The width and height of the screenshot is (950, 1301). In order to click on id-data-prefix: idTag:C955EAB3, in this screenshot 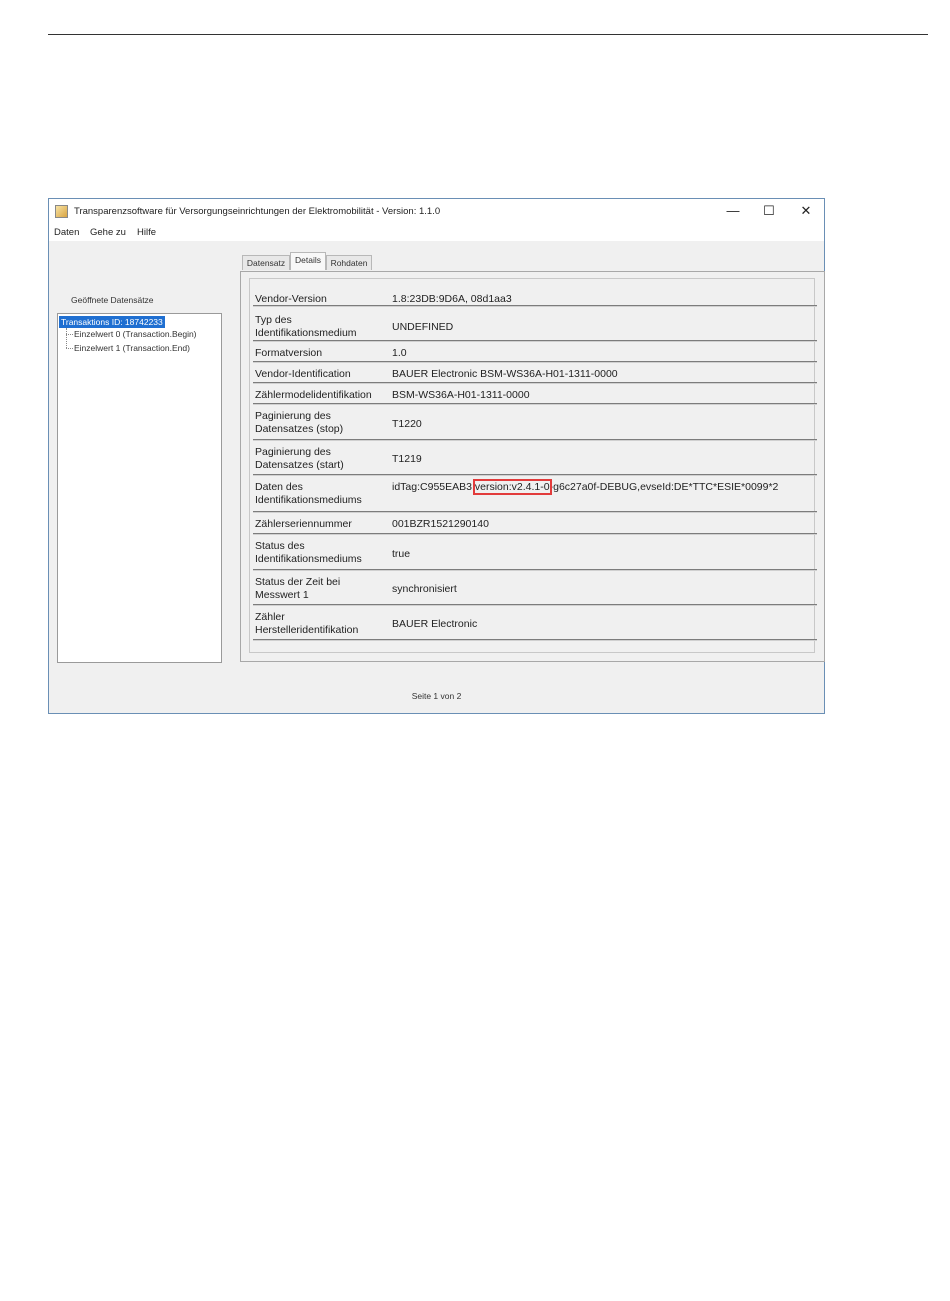, I will do `click(433, 487)`.